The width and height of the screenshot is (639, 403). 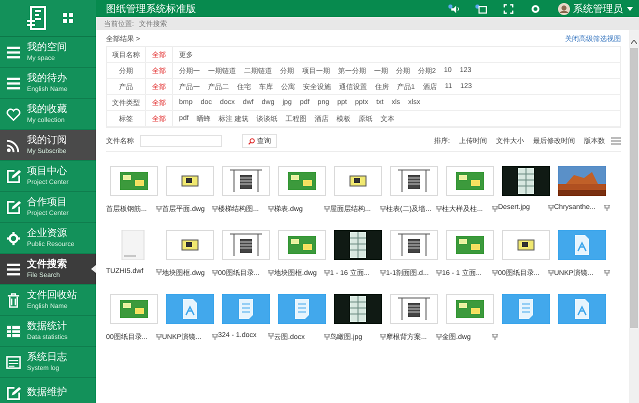 I want to click on trash-icon, so click(x=13, y=300).